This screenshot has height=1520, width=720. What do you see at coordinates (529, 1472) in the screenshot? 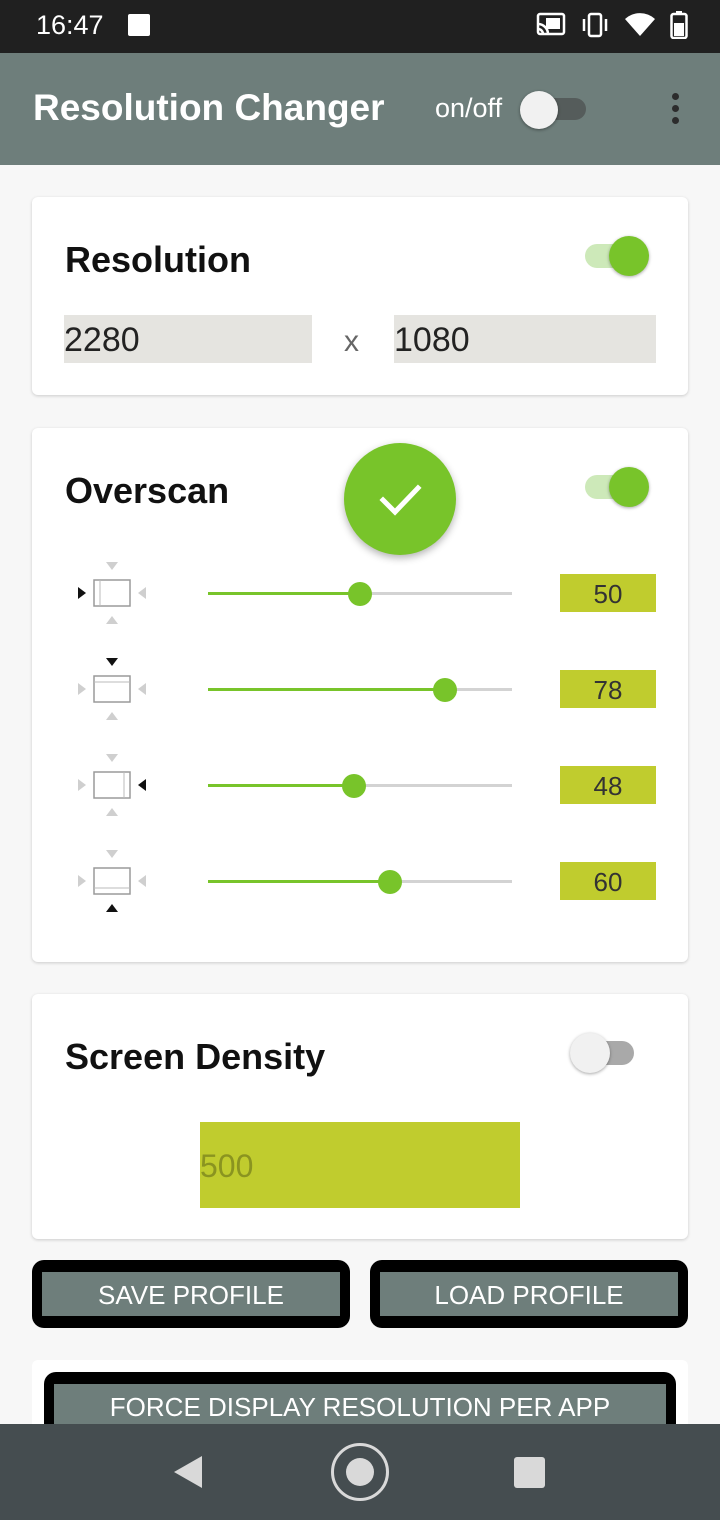
I see `recents-icon` at bounding box center [529, 1472].